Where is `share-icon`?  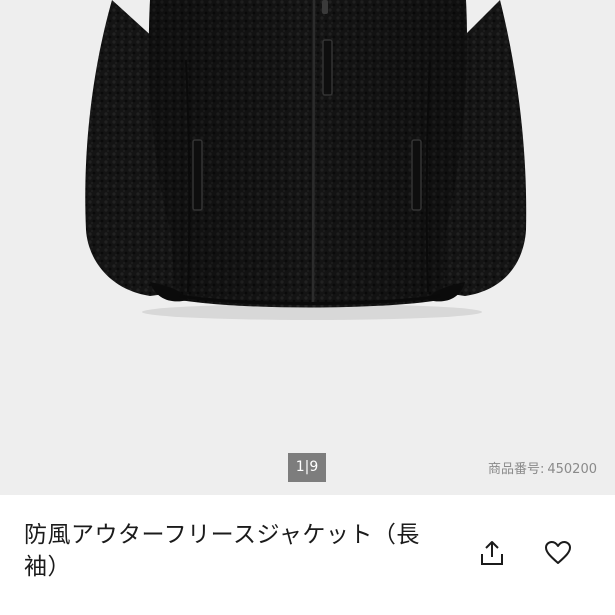
share-icon is located at coordinates (492, 553).